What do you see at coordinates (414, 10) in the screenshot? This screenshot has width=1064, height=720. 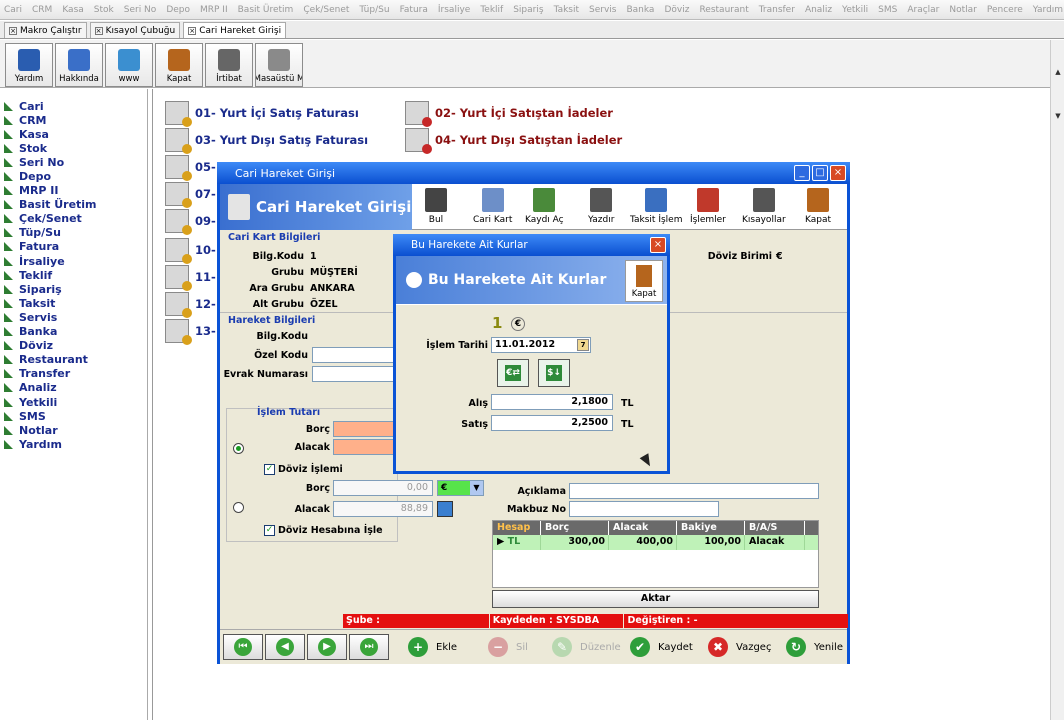 I see `menu-item: Fatura` at bounding box center [414, 10].